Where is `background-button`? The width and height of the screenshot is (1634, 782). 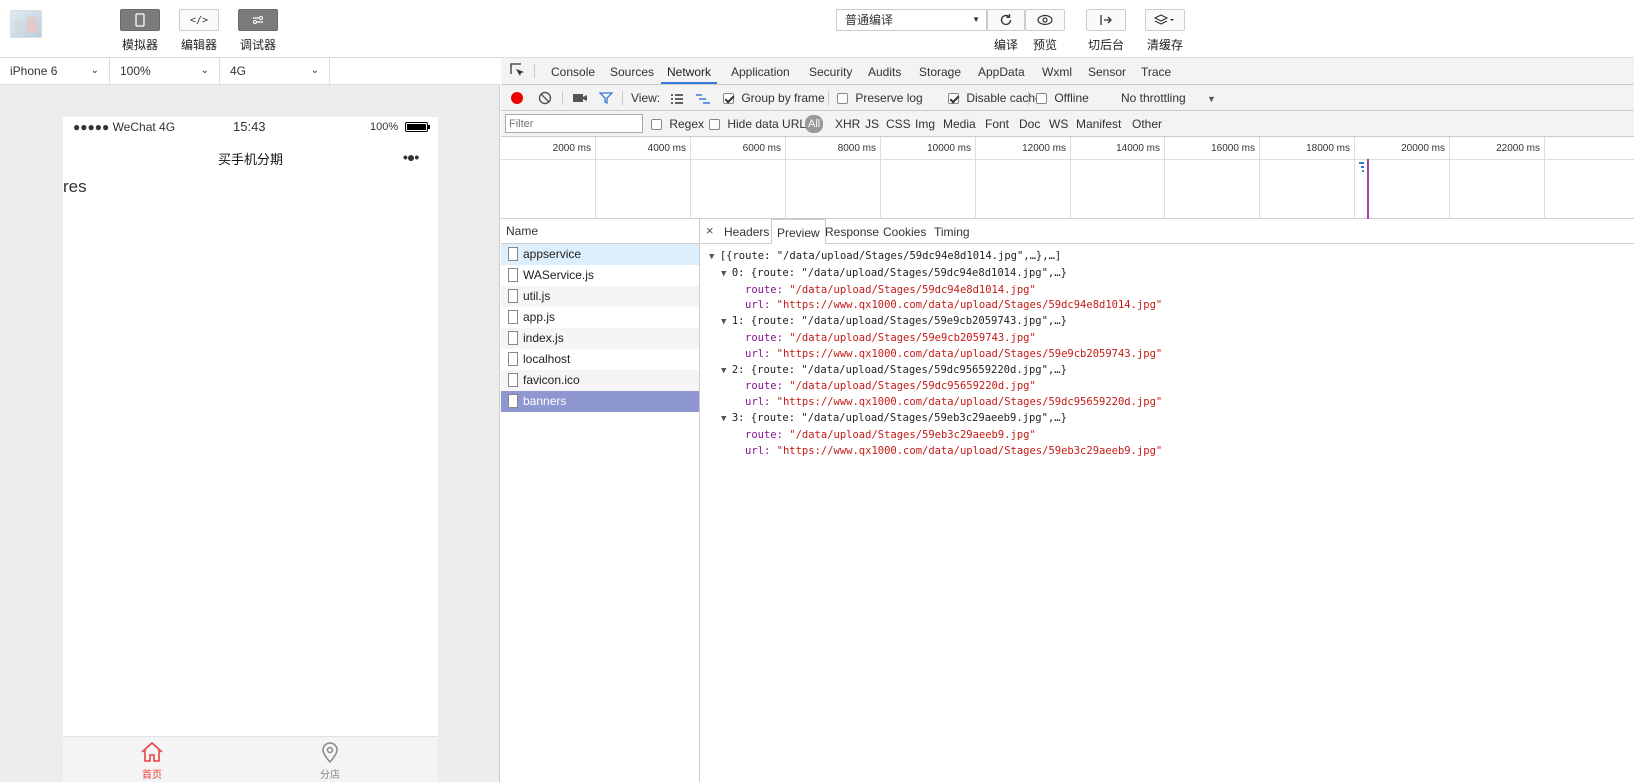 background-button is located at coordinates (1106, 20).